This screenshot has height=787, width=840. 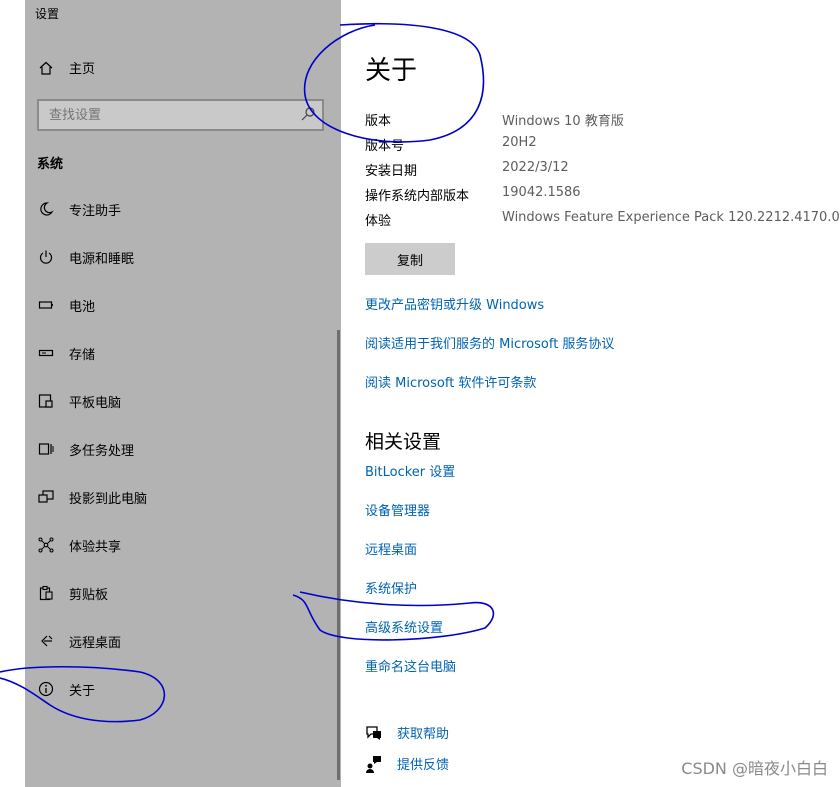 What do you see at coordinates (46, 305) in the screenshot?
I see `battery-icon` at bounding box center [46, 305].